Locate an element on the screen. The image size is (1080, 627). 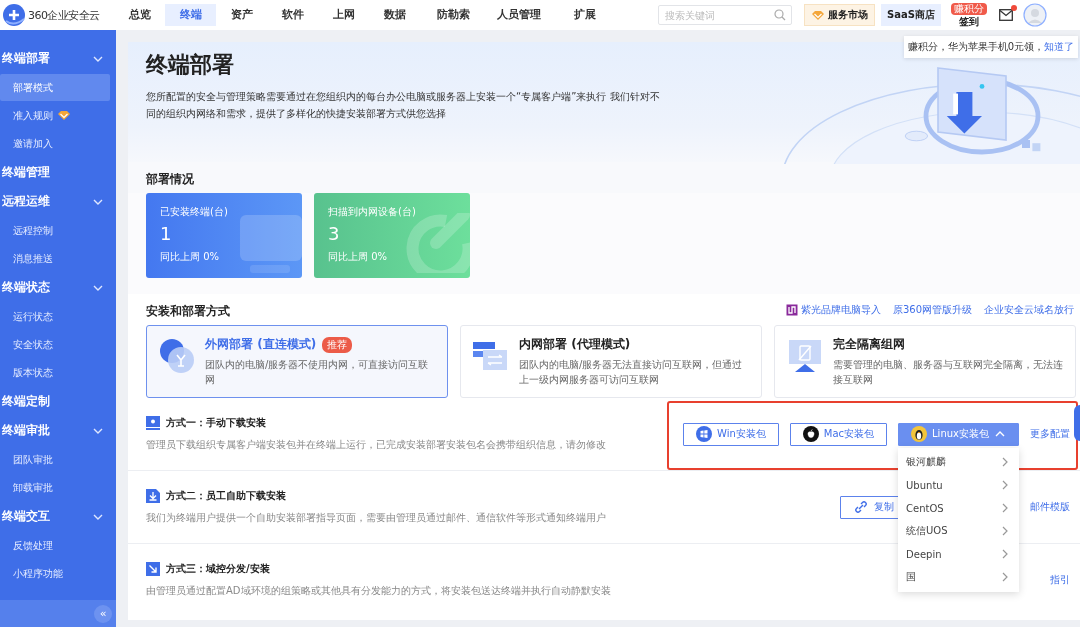
search-icon is located at coordinates (780, 15).